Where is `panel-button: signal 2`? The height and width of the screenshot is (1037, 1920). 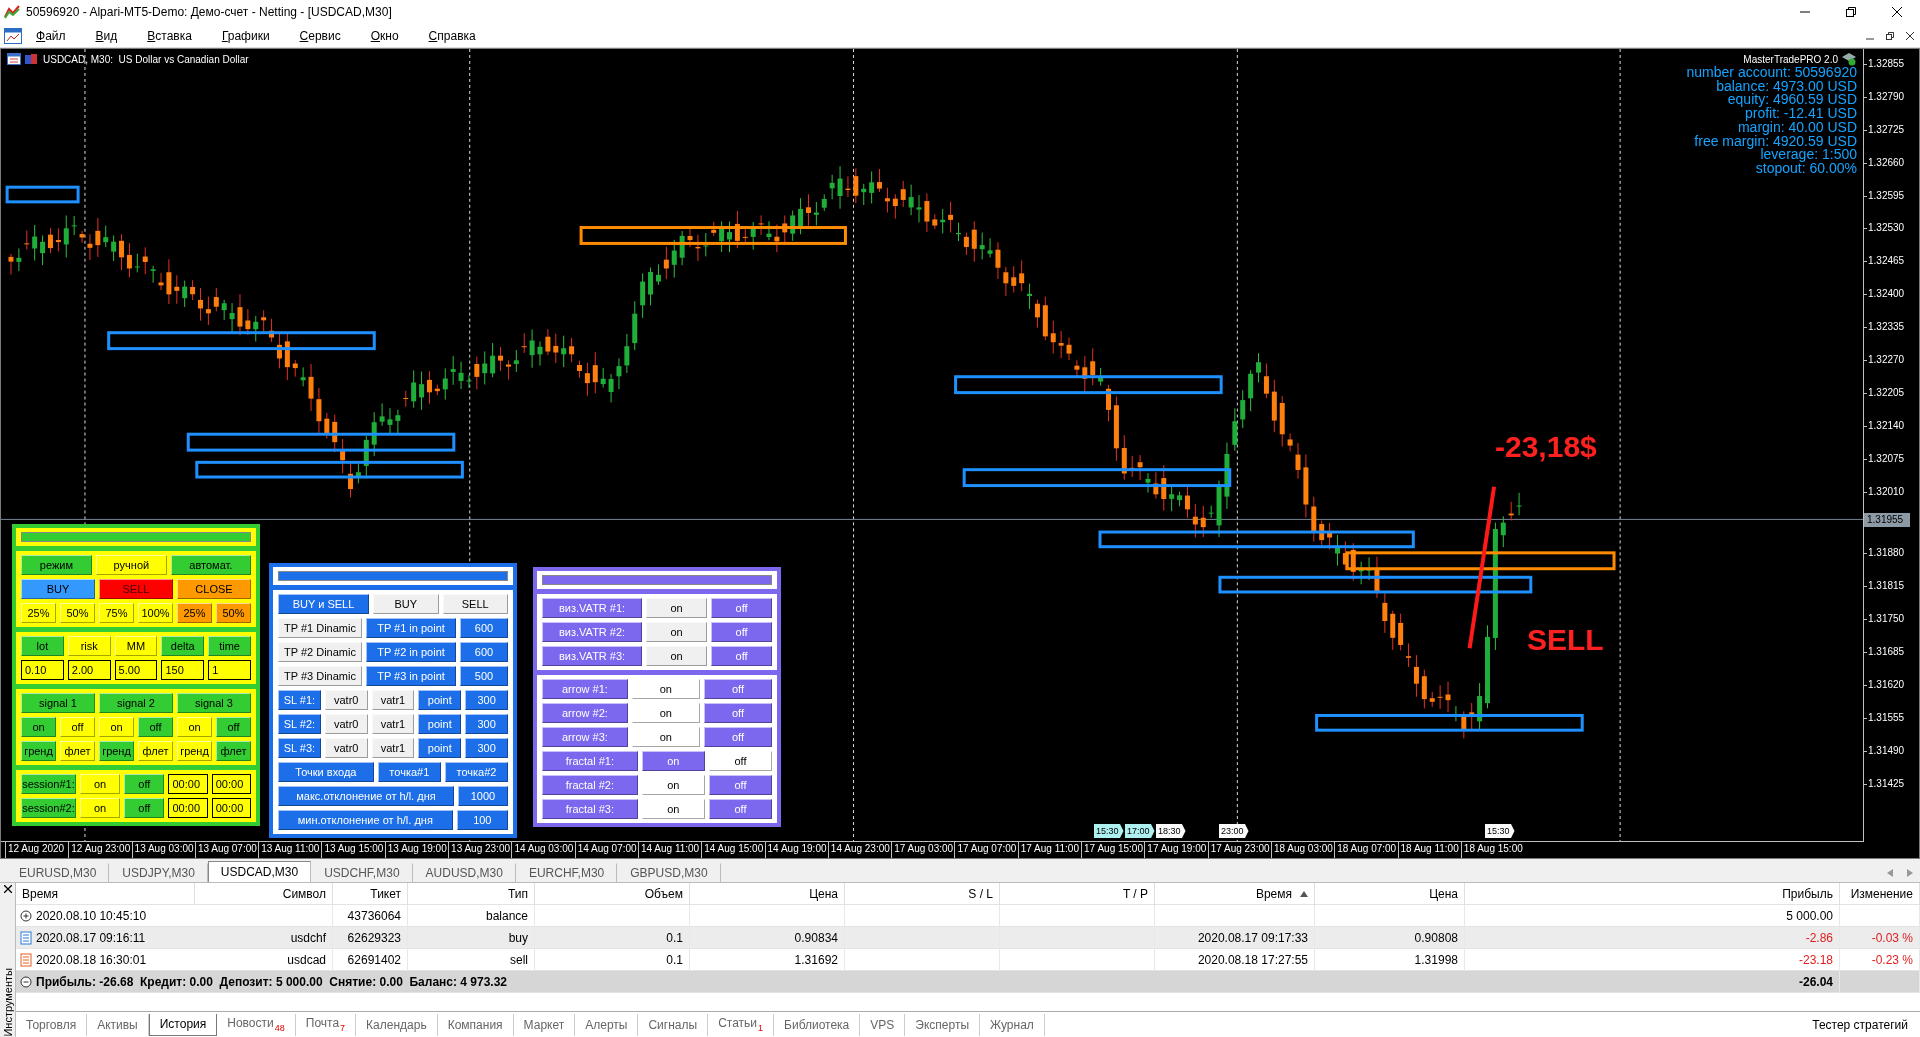 panel-button: signal 2 is located at coordinates (136, 703).